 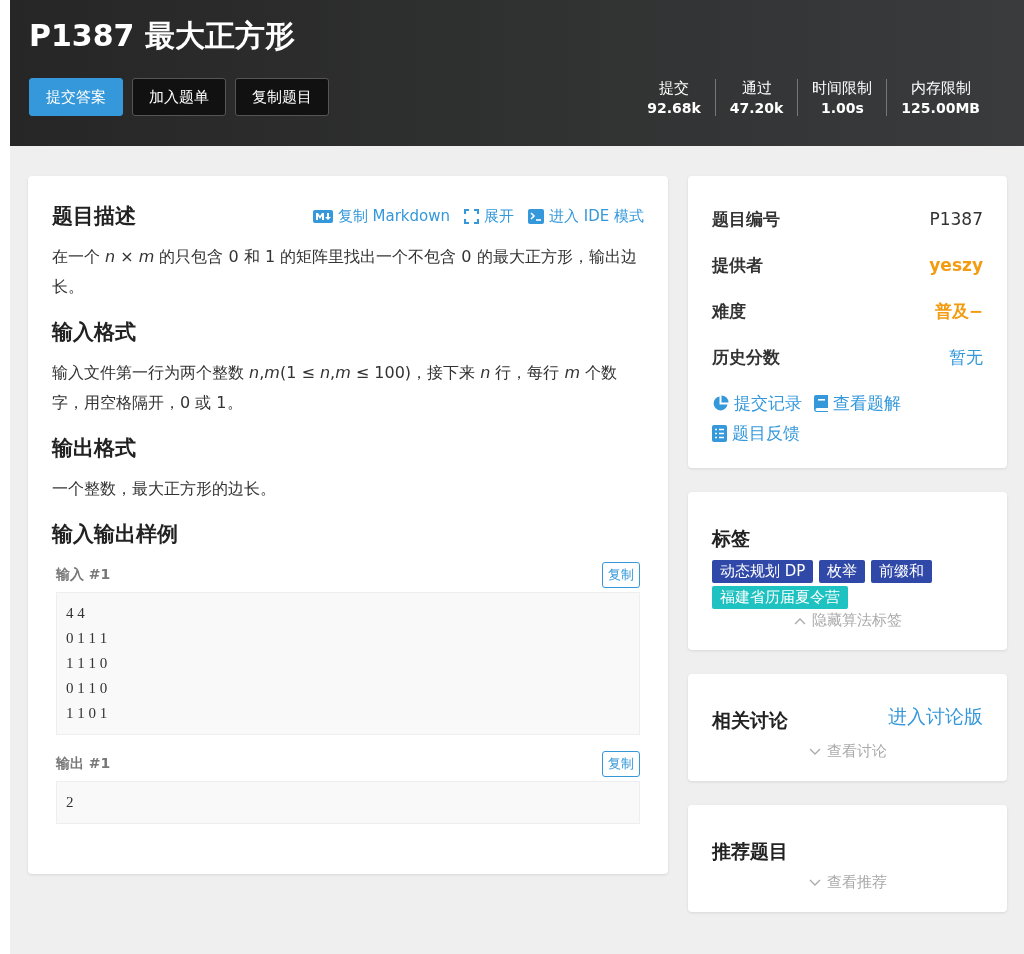 What do you see at coordinates (94, 216) in the screenshot?
I see `section-heading: 题目描述` at bounding box center [94, 216].